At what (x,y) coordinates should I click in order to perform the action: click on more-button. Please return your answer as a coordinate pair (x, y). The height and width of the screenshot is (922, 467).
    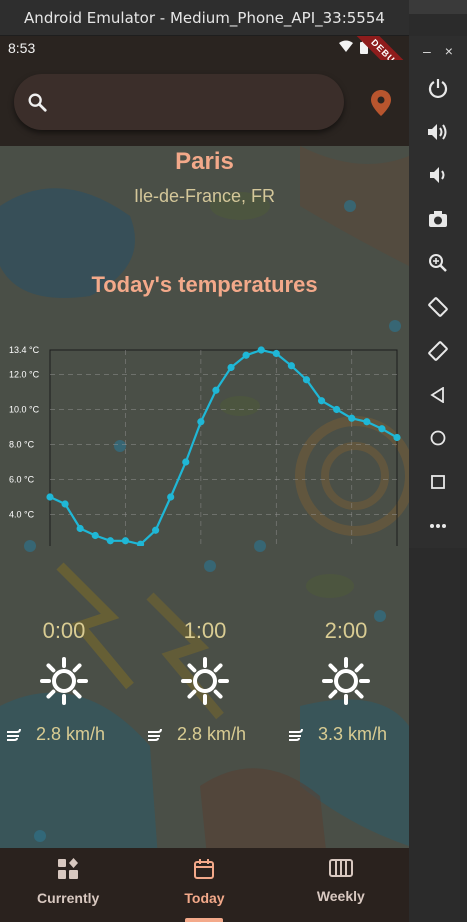
    Looking at the image, I should click on (438, 526).